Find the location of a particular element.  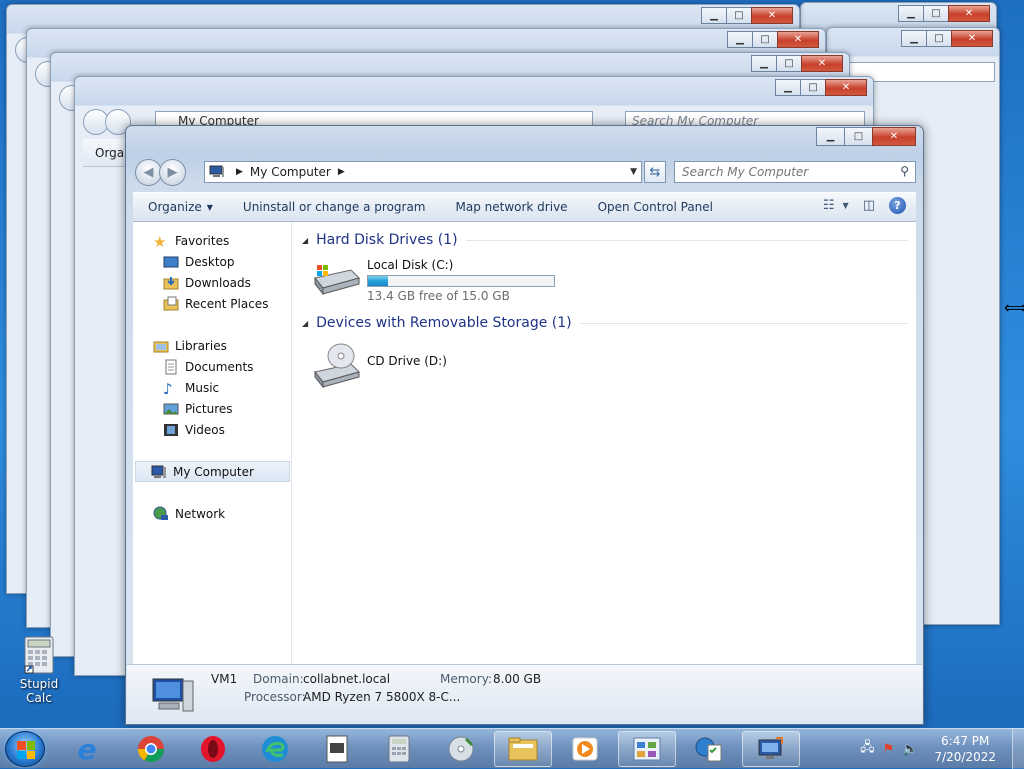

organize-button: Organize ▼ is located at coordinates (180, 207).